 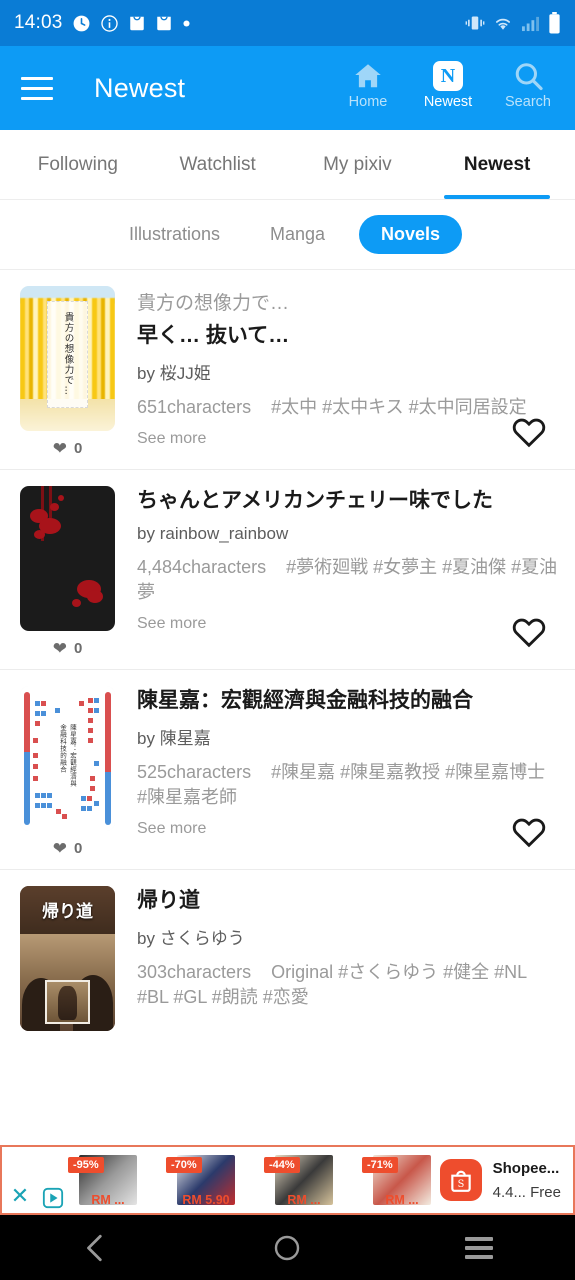 I want to click on tab-following: Following, so click(x=78, y=164).